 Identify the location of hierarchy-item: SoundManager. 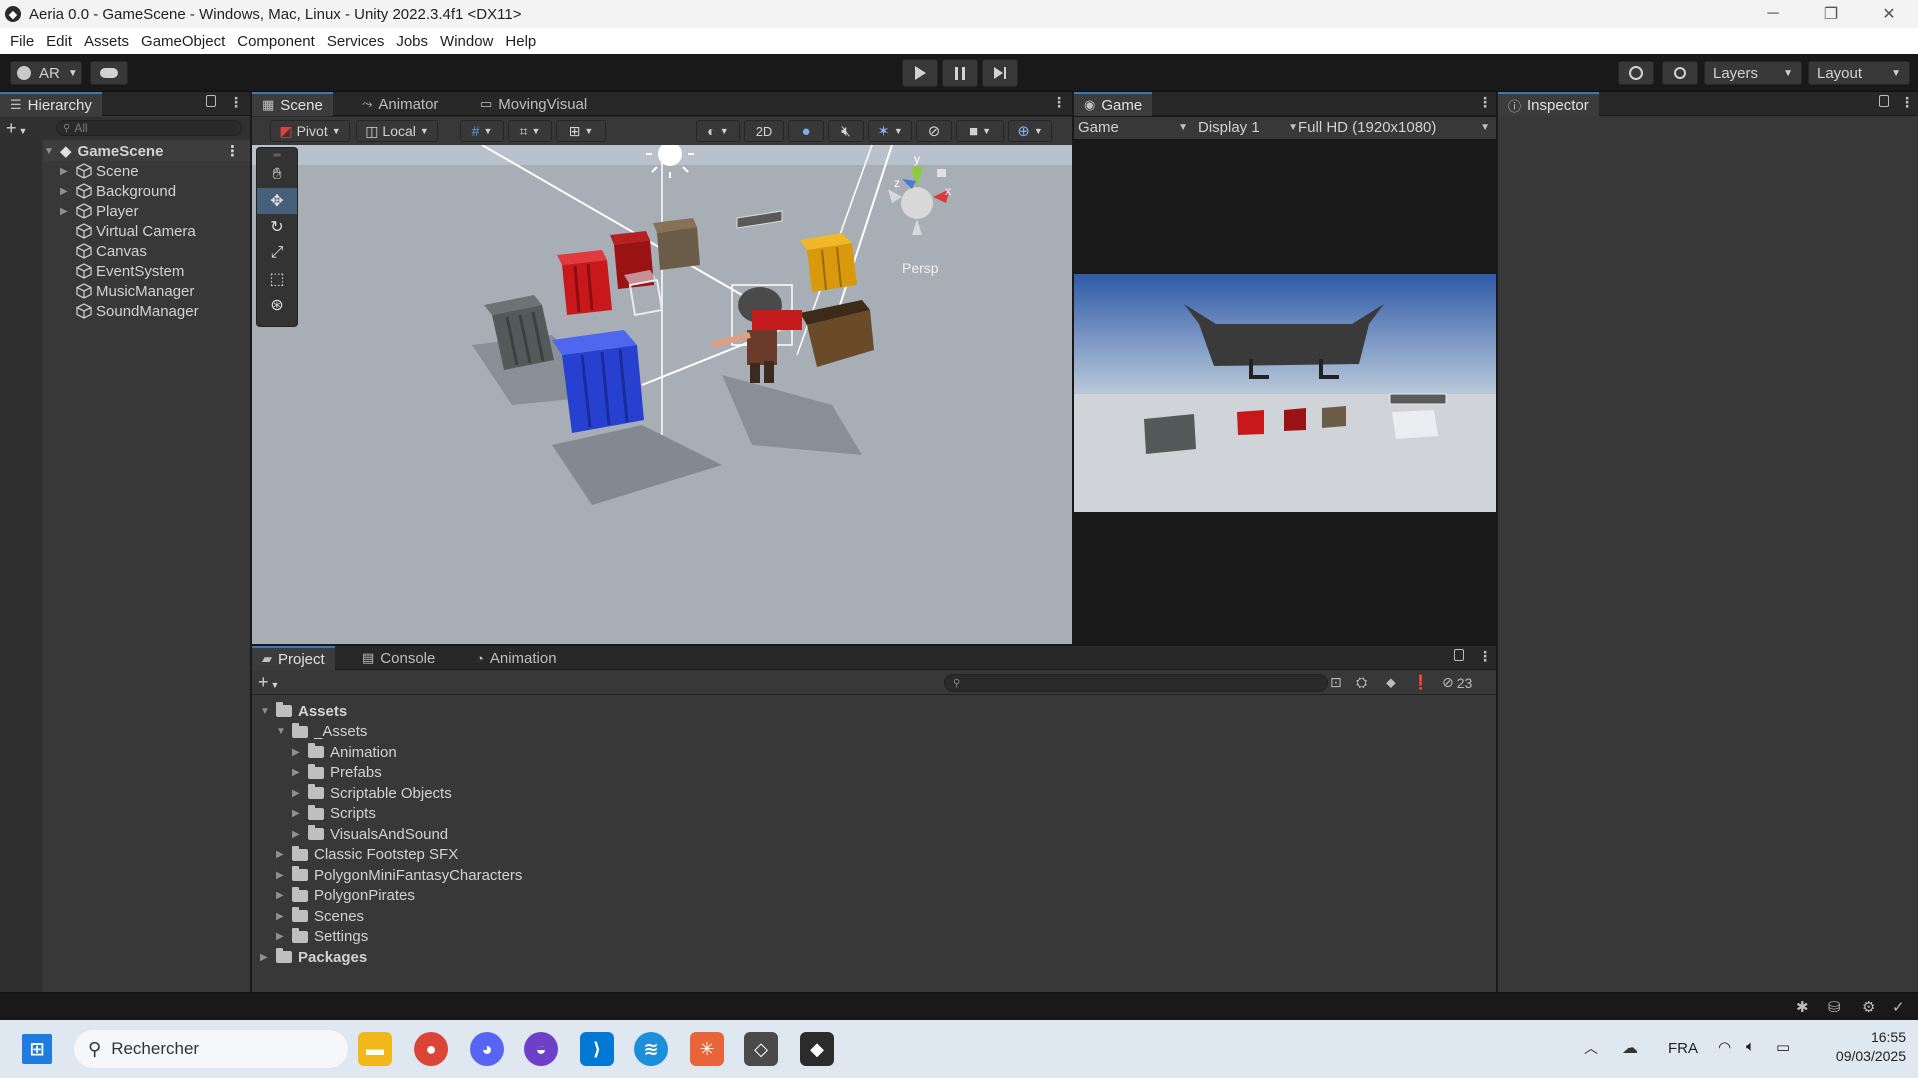
(129, 311).